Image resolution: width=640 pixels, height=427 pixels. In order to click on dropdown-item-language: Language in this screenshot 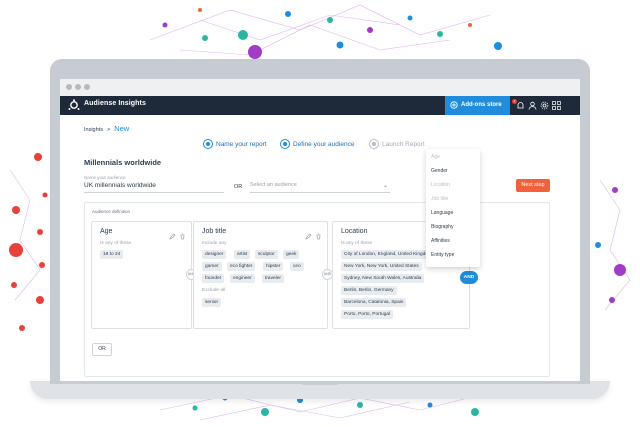, I will do `click(442, 213)`.